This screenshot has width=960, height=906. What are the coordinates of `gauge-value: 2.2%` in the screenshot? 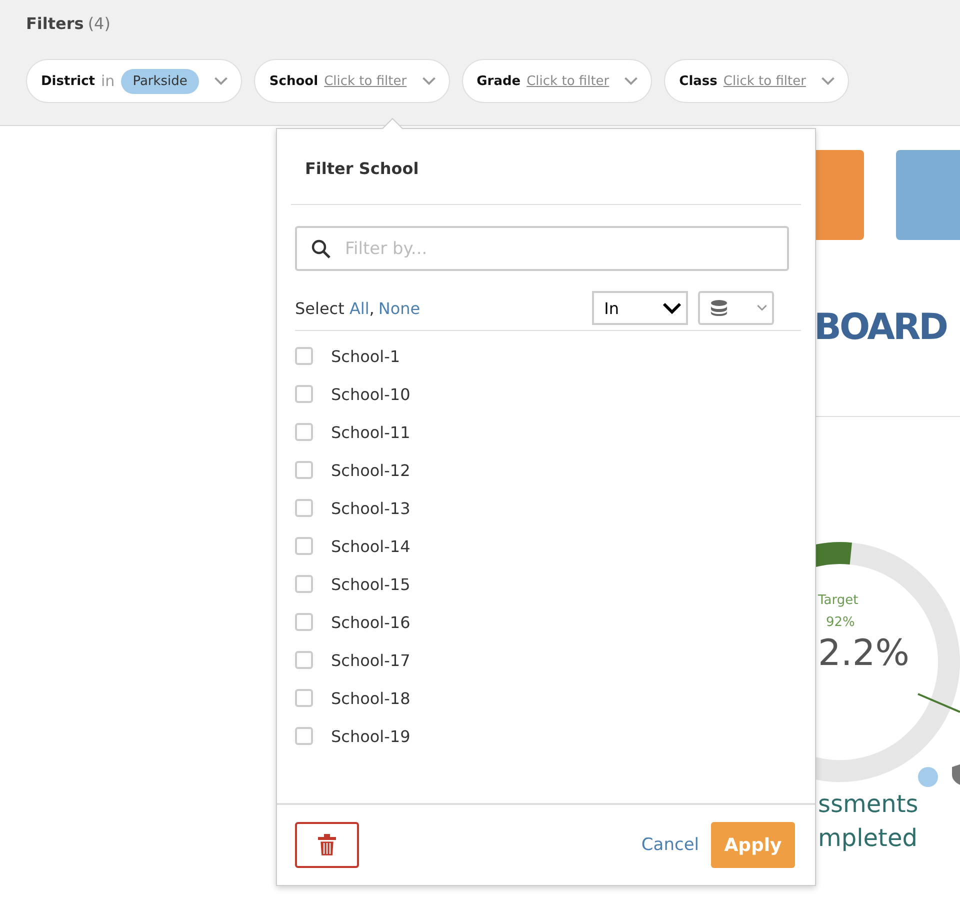 It's located at (864, 653).